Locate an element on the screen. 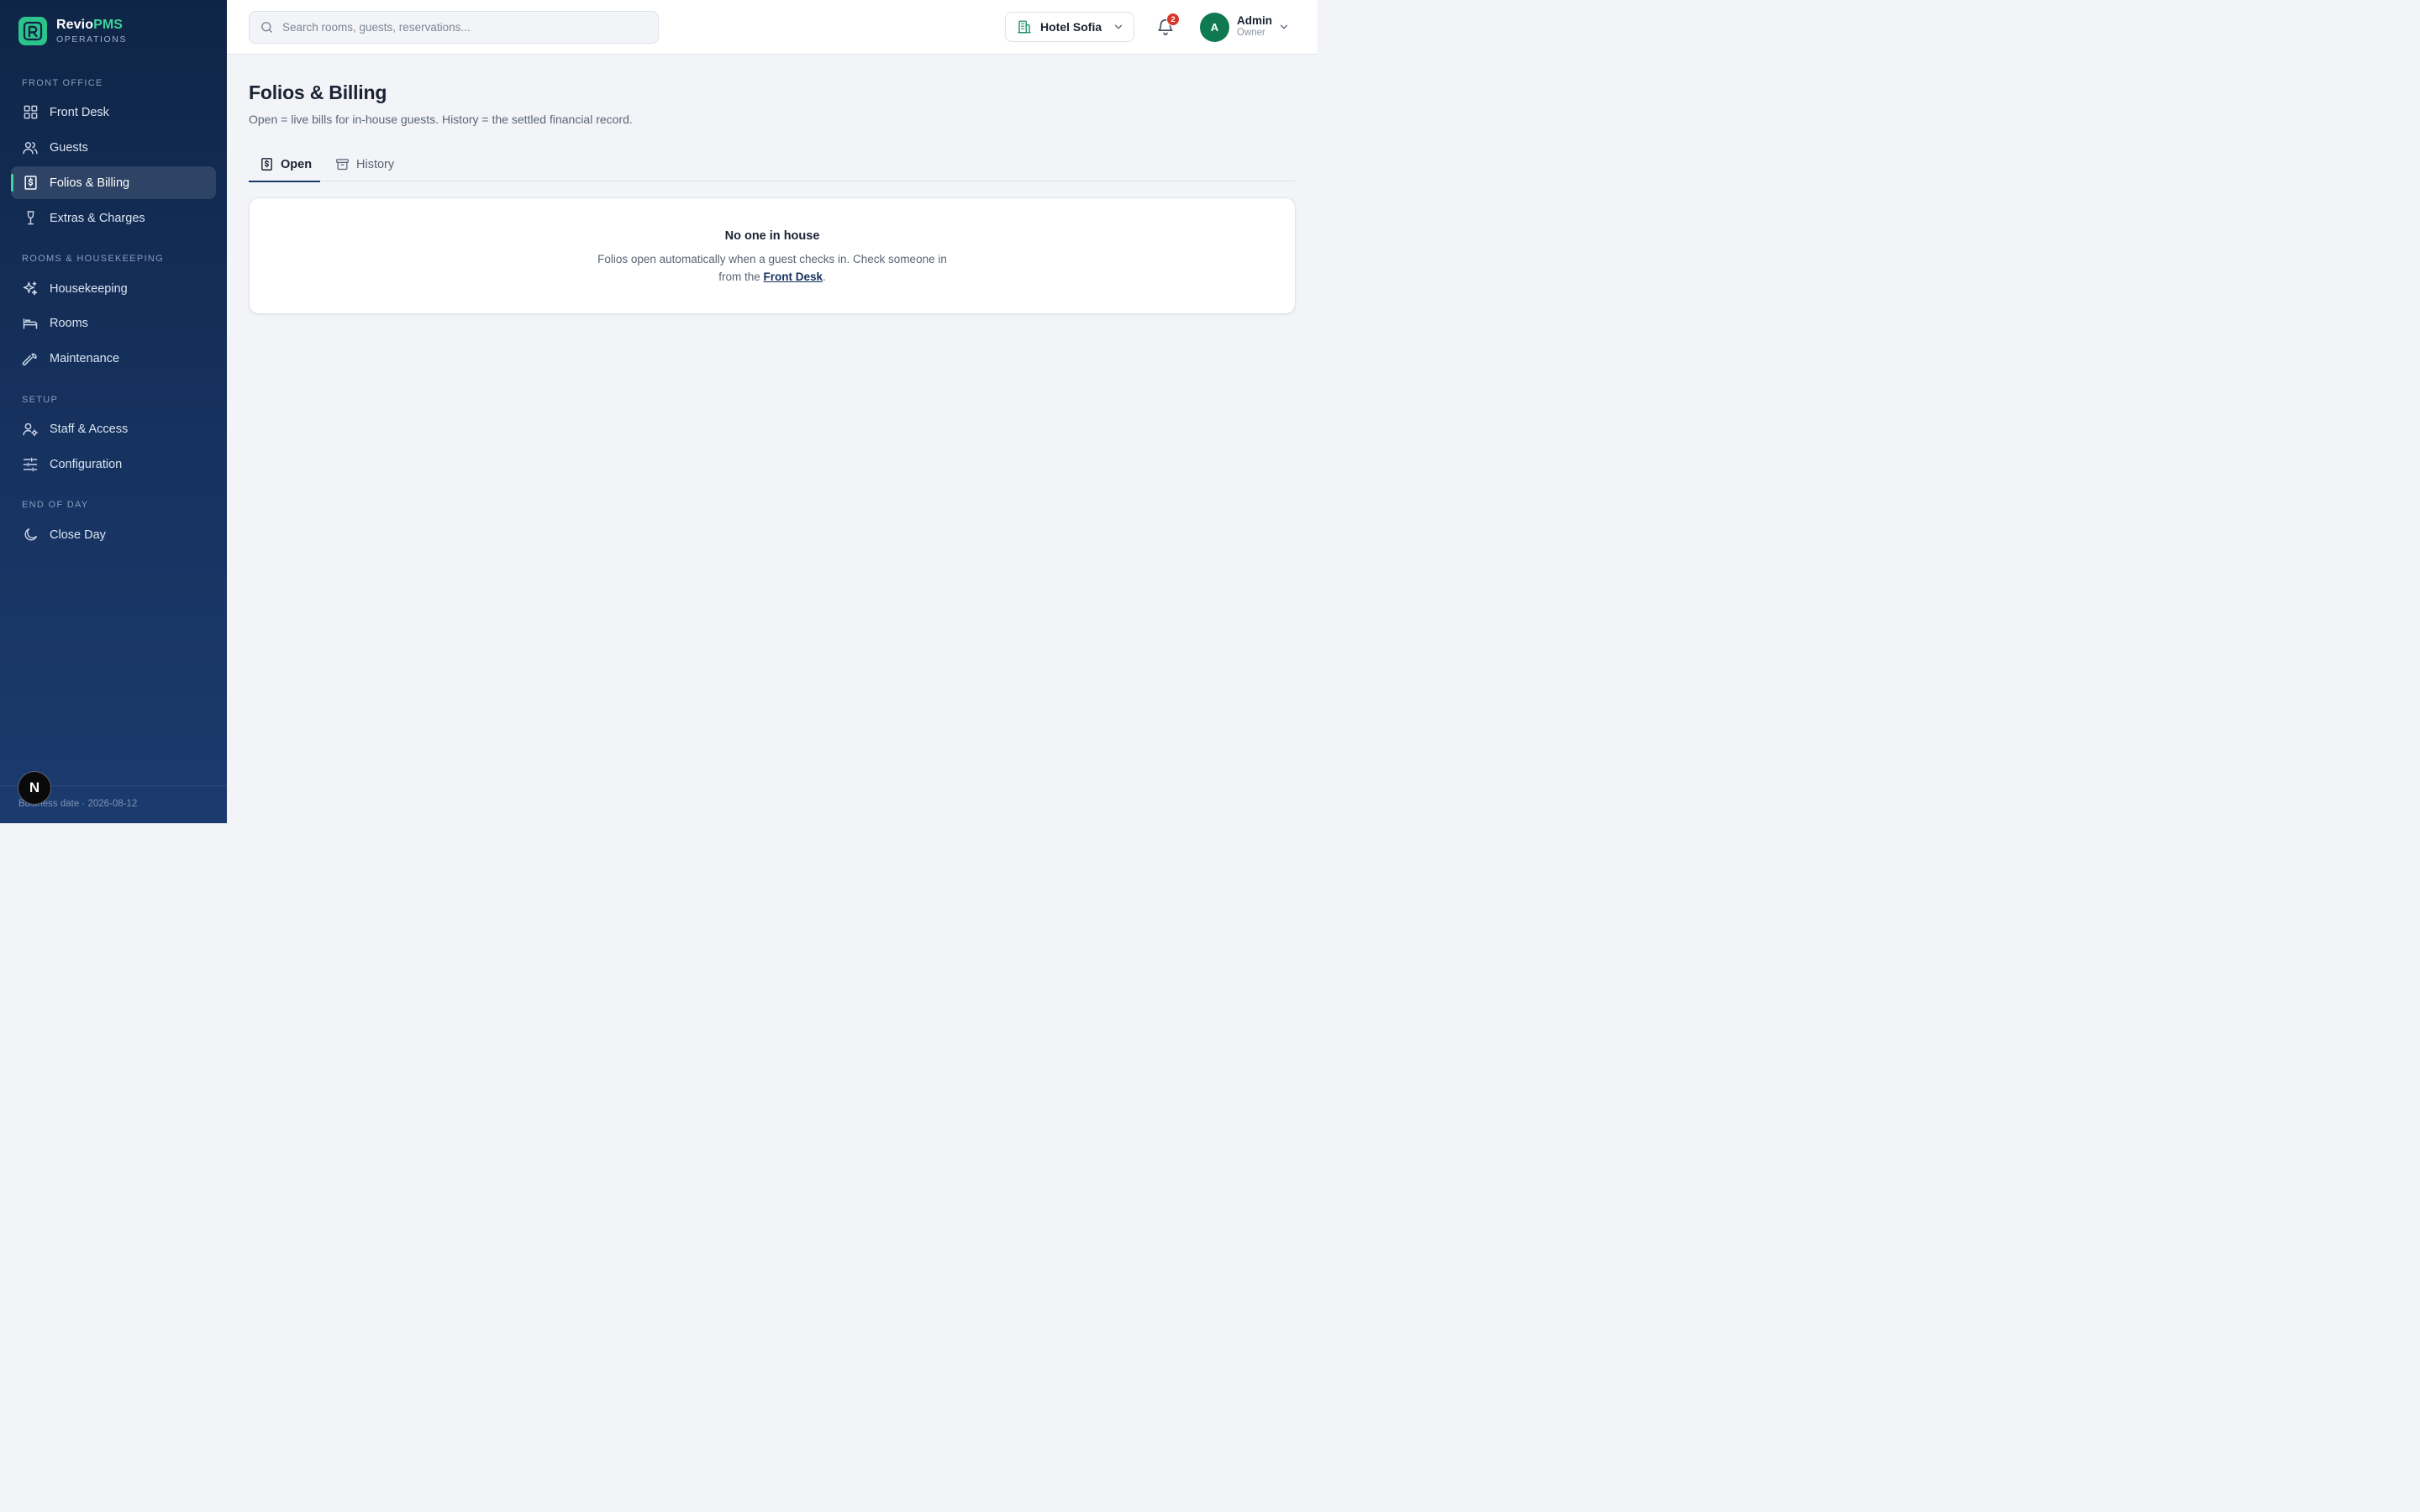 This screenshot has height=1512, width=2420. search-bar is located at coordinates (454, 27).